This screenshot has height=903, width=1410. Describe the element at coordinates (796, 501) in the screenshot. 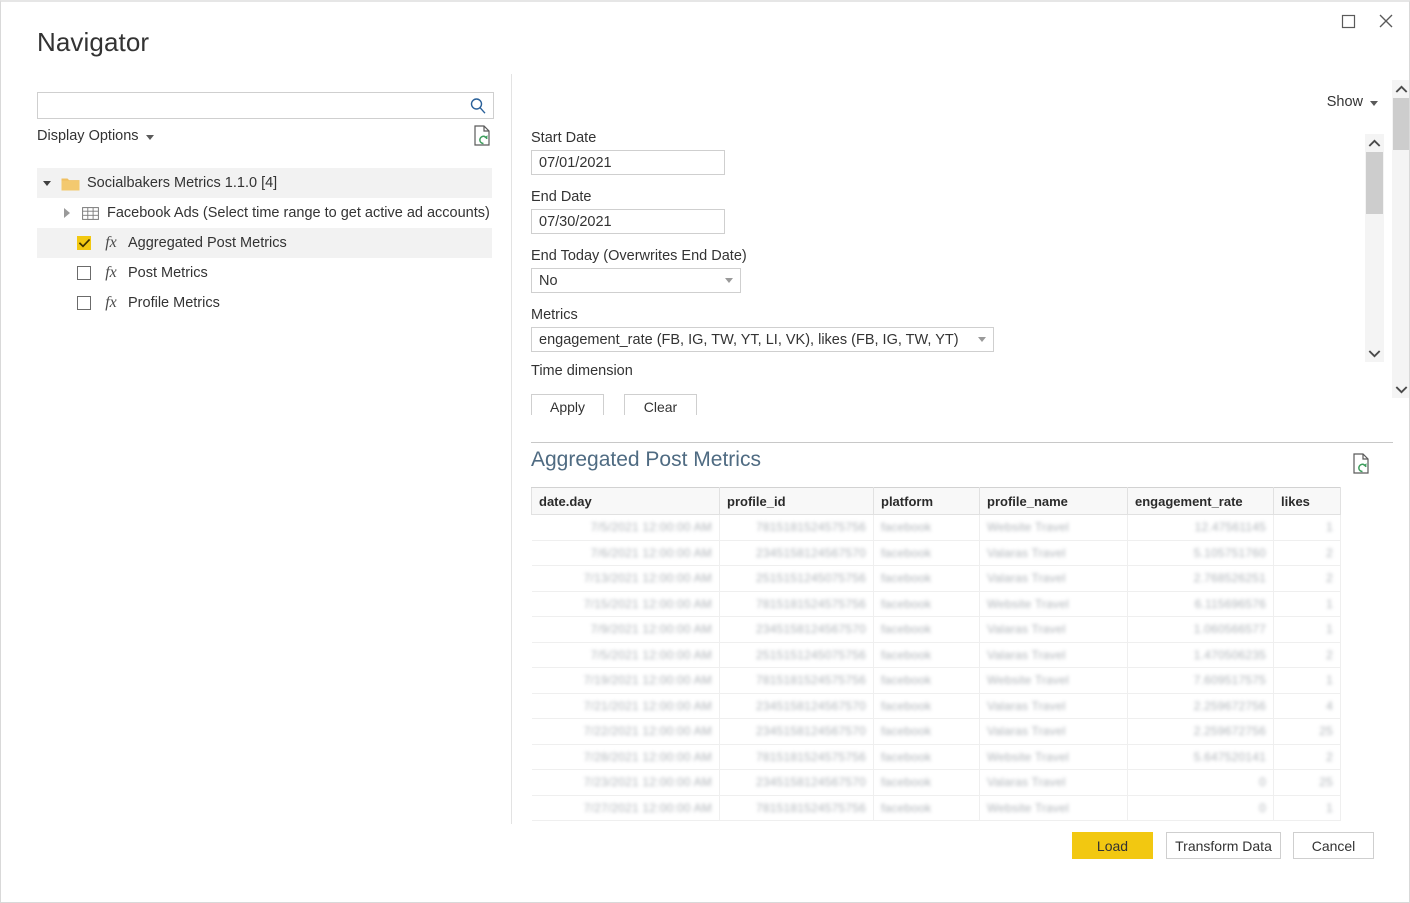

I see `column-header-profile-id: profile_id` at that location.